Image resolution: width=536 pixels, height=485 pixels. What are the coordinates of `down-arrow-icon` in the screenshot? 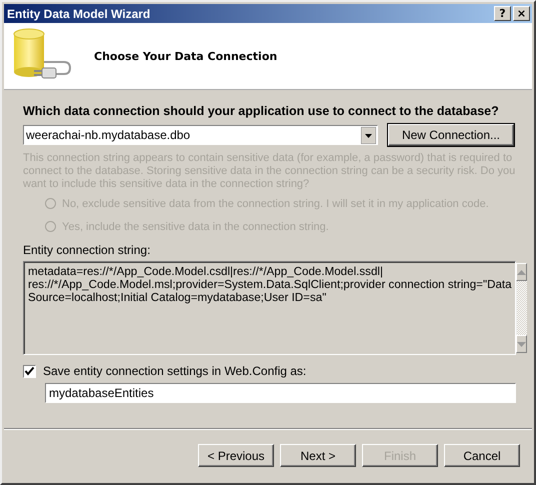 It's located at (521, 344).